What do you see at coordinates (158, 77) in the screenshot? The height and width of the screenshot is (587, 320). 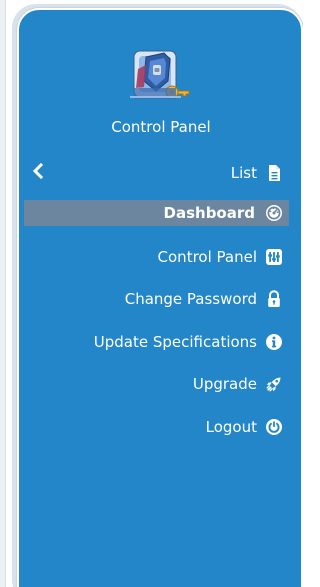 I see `control-panel-logo` at bounding box center [158, 77].